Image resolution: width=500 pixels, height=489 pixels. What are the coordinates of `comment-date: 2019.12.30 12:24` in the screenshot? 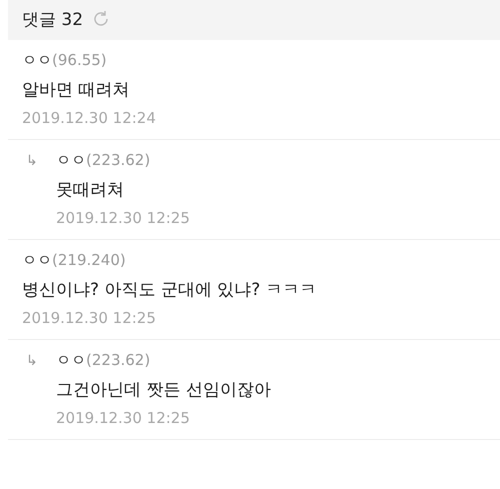 It's located at (89, 118).